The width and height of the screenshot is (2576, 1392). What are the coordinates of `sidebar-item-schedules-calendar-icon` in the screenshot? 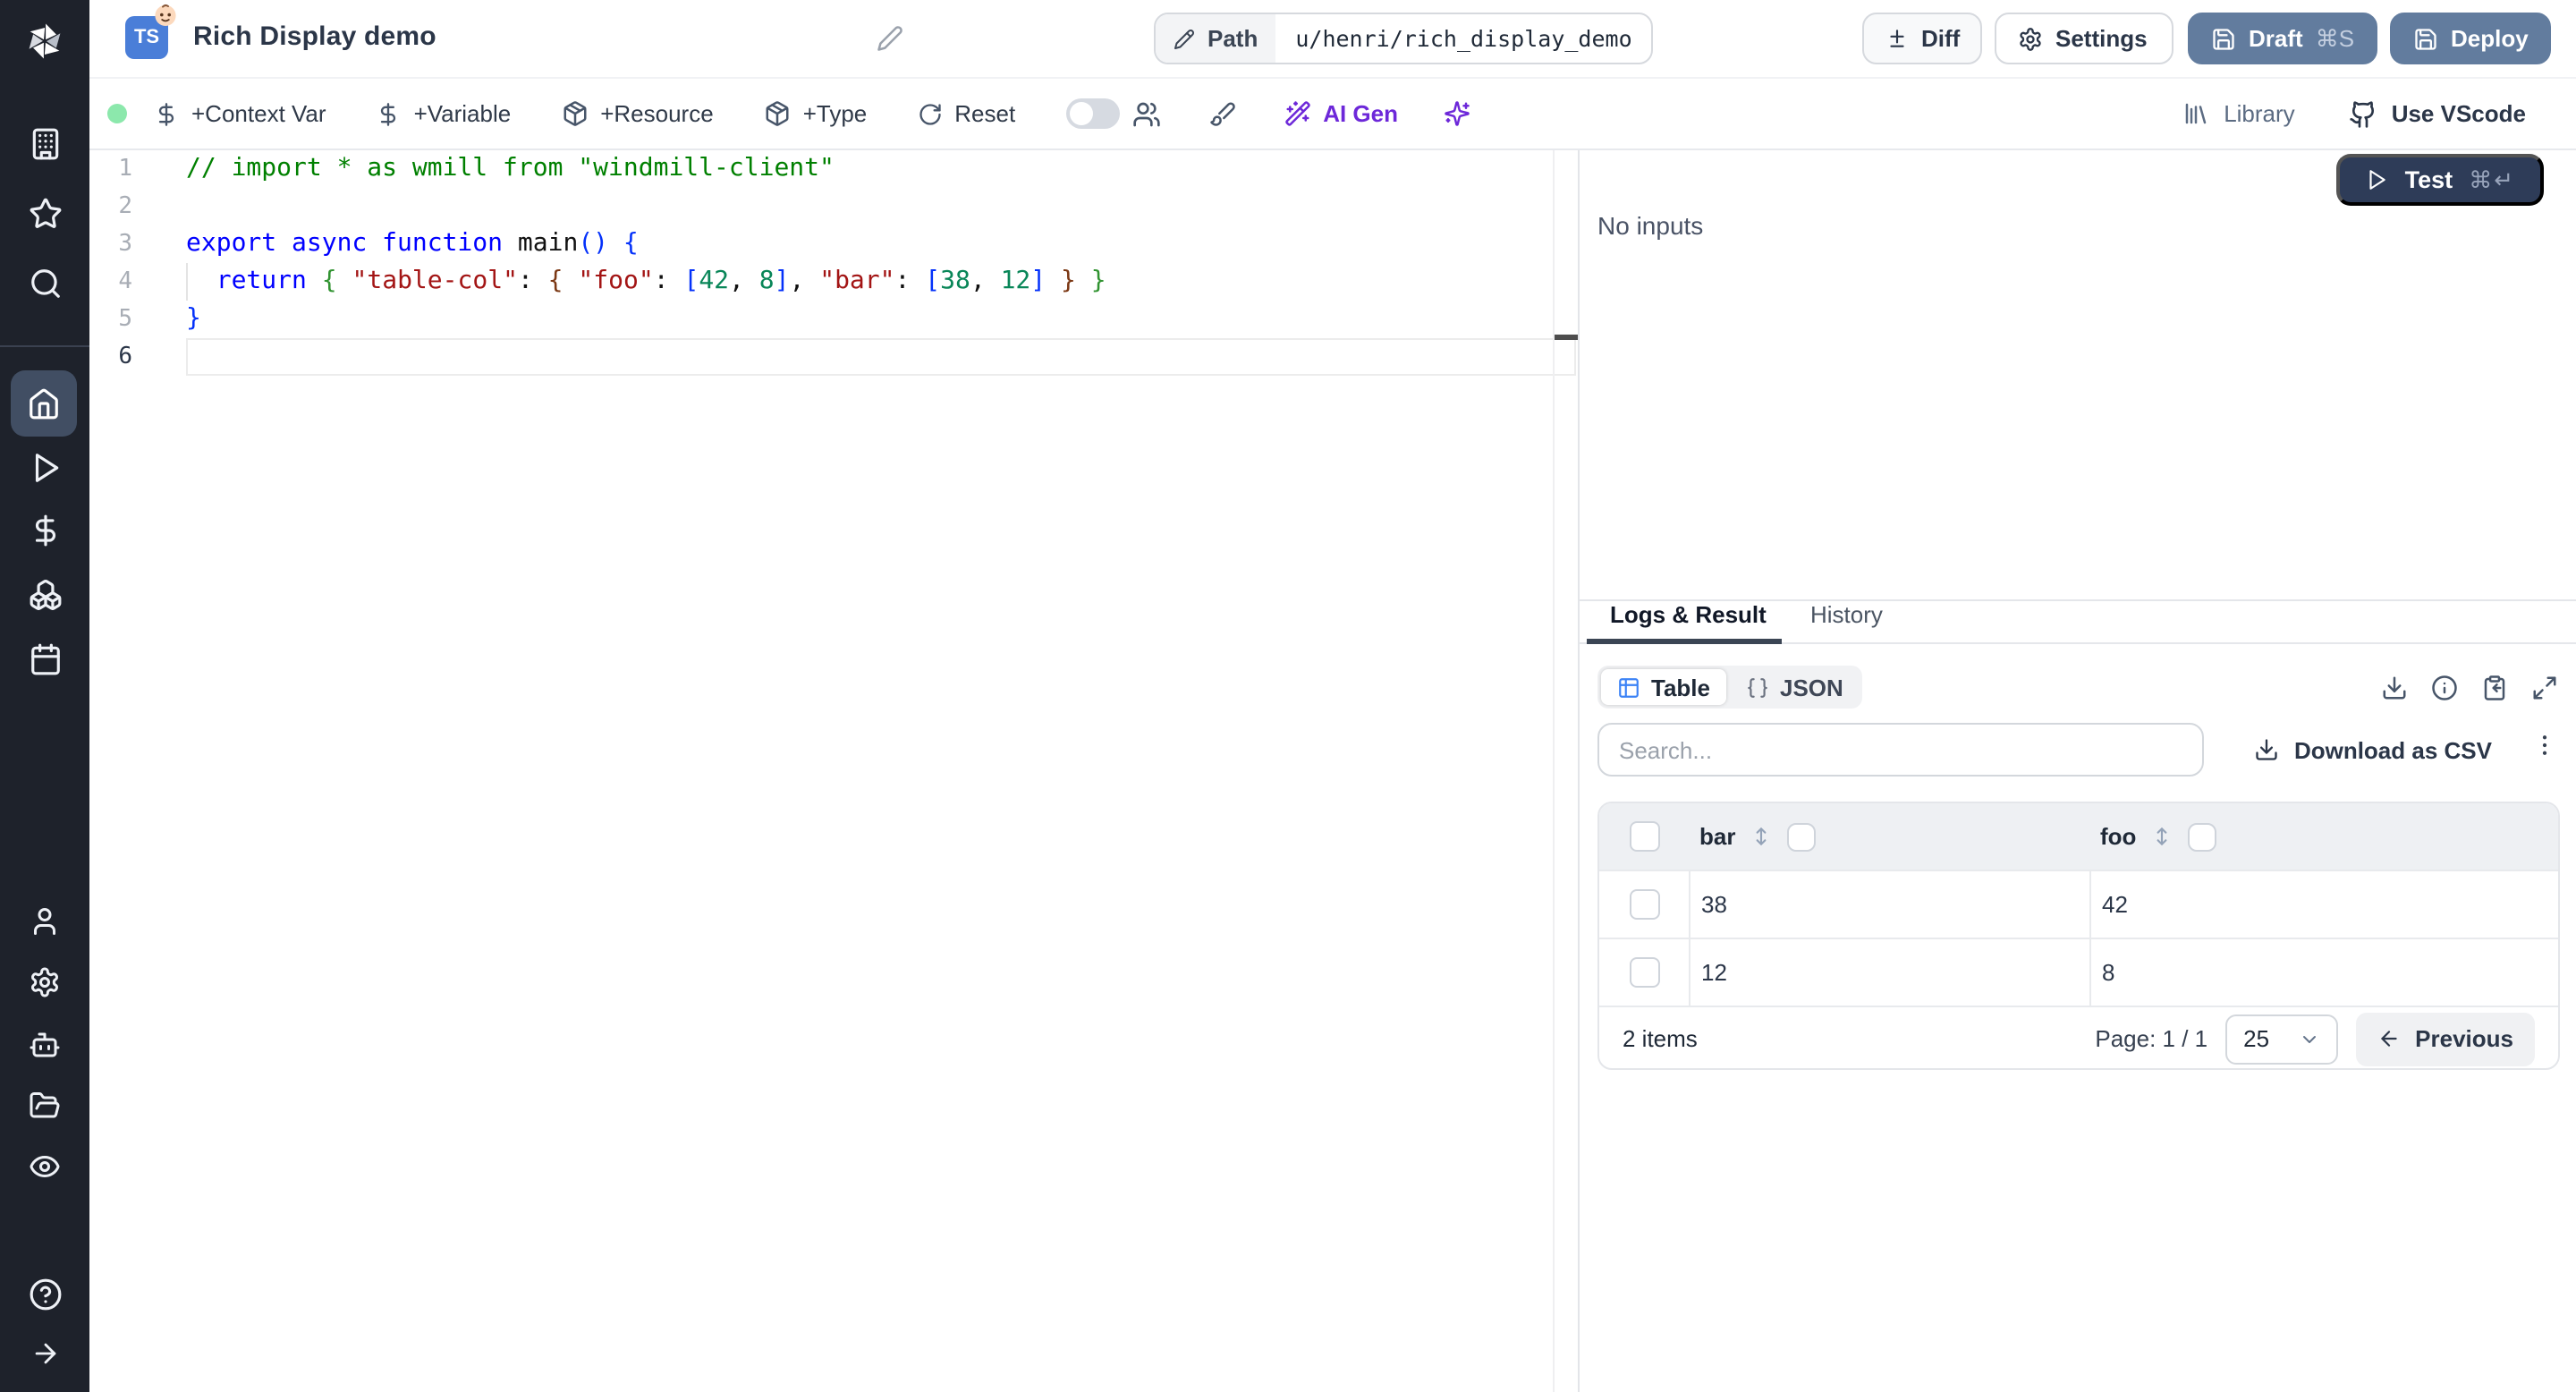 It's located at (44, 659).